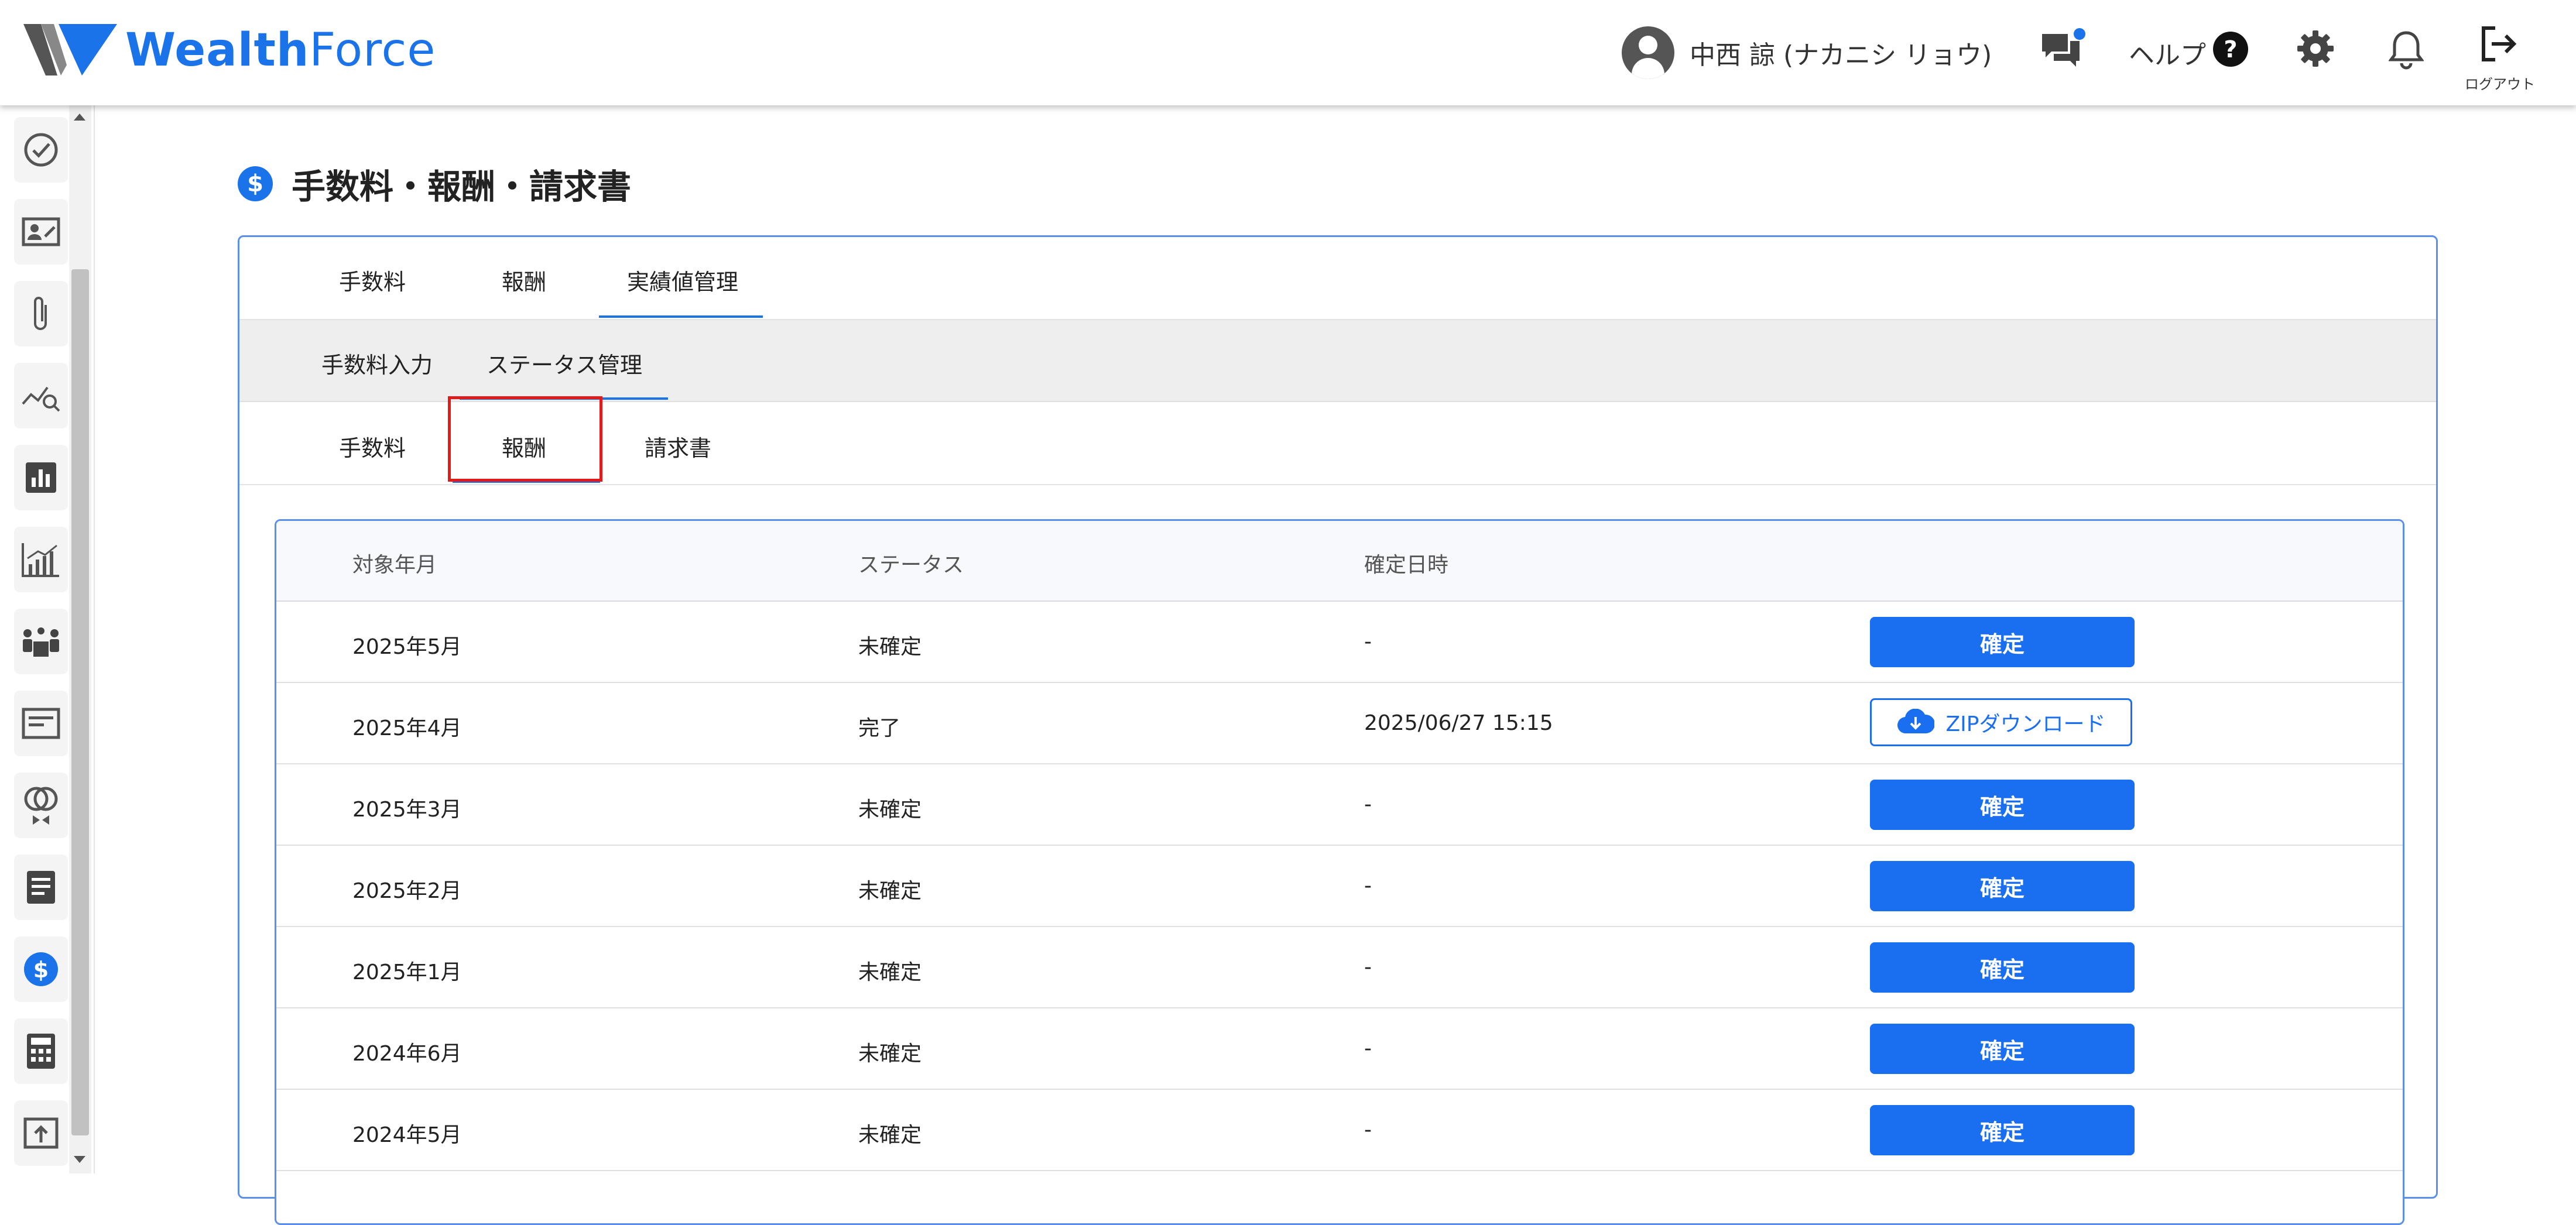 The image size is (2576, 1225). I want to click on tab-status-fees: 手数料, so click(372, 446).